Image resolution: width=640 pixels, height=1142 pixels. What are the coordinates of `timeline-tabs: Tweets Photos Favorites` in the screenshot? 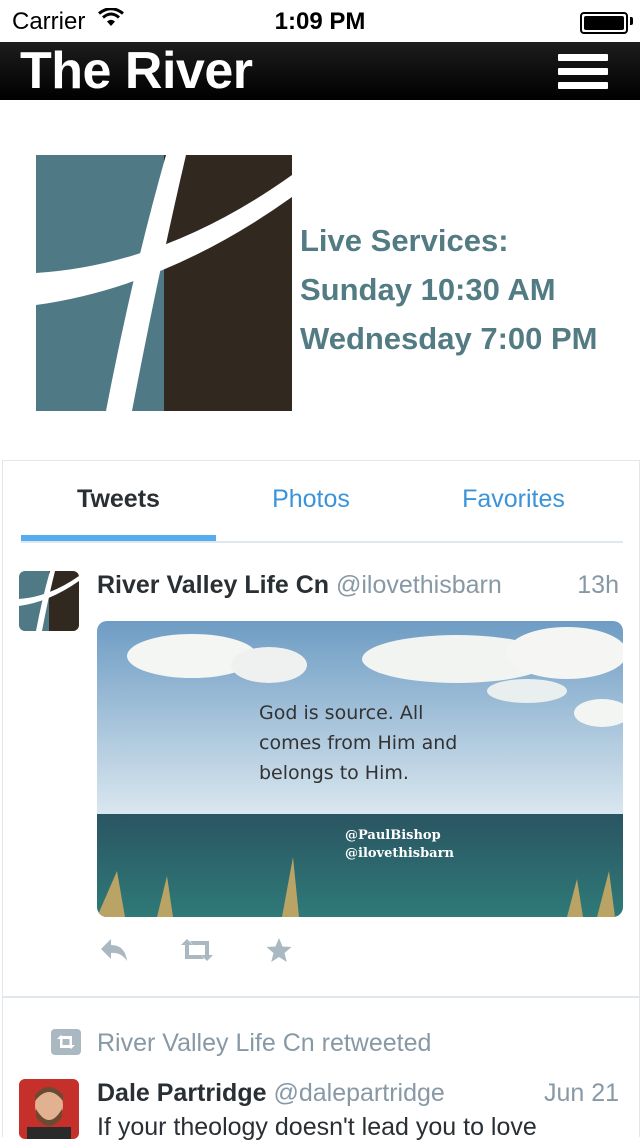 It's located at (322, 502).